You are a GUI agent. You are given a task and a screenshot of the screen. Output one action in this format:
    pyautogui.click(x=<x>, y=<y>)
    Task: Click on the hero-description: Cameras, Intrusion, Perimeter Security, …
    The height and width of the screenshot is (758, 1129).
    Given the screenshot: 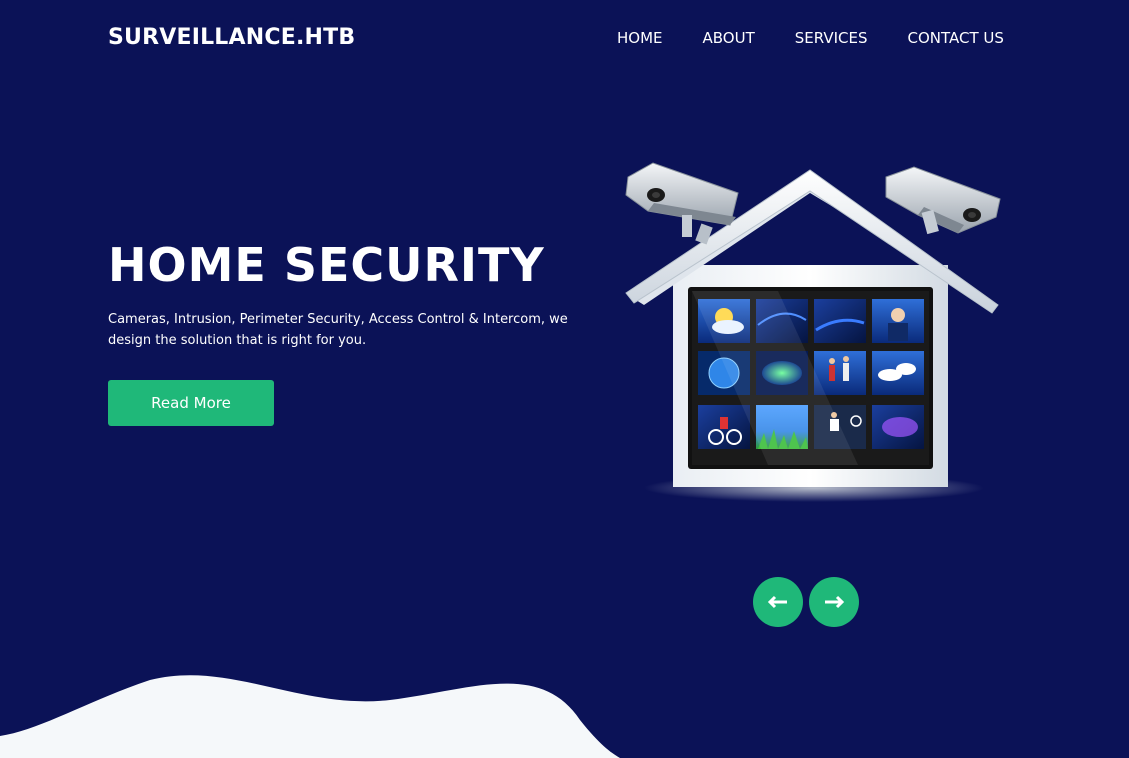 What is the action you would take?
    pyautogui.click(x=338, y=330)
    